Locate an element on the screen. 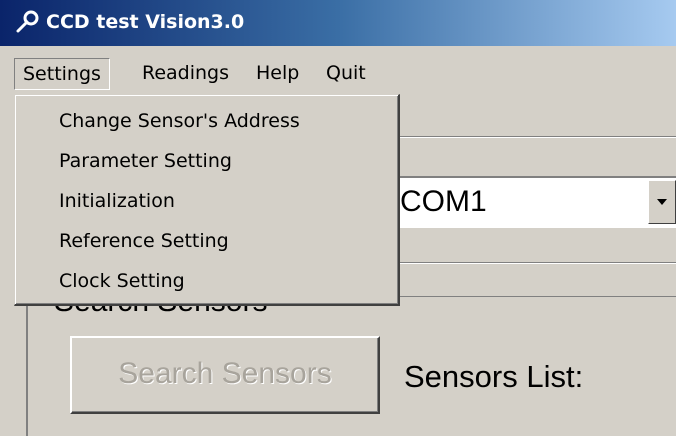 The height and width of the screenshot is (436, 676). search-sensors-button: Search Sensors is located at coordinates (225, 375).